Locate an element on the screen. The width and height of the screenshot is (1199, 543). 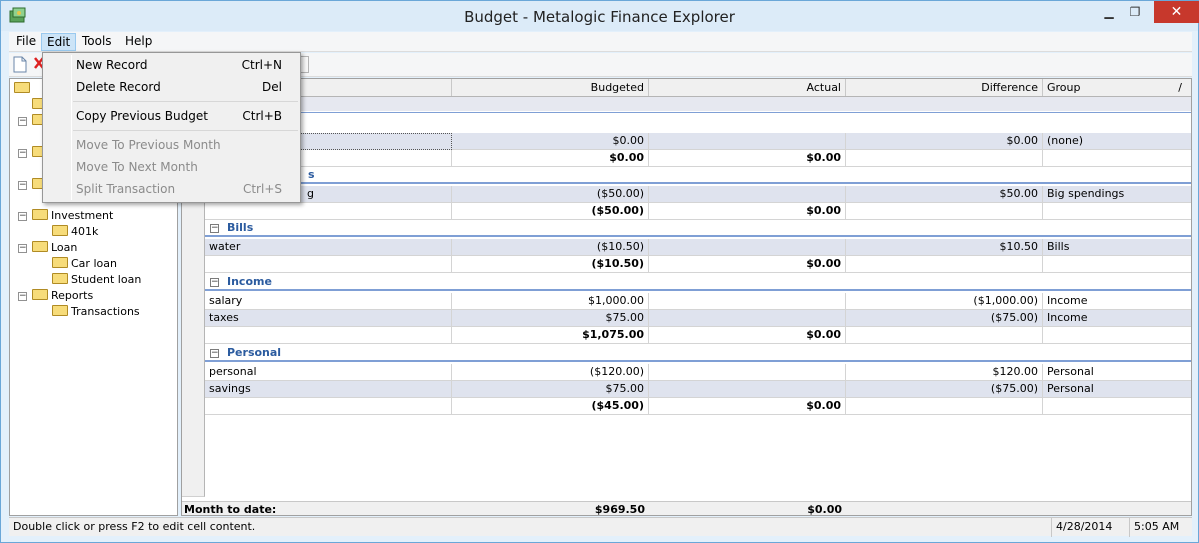
cell-budgeted: $1,000.00 is located at coordinates (550, 301).